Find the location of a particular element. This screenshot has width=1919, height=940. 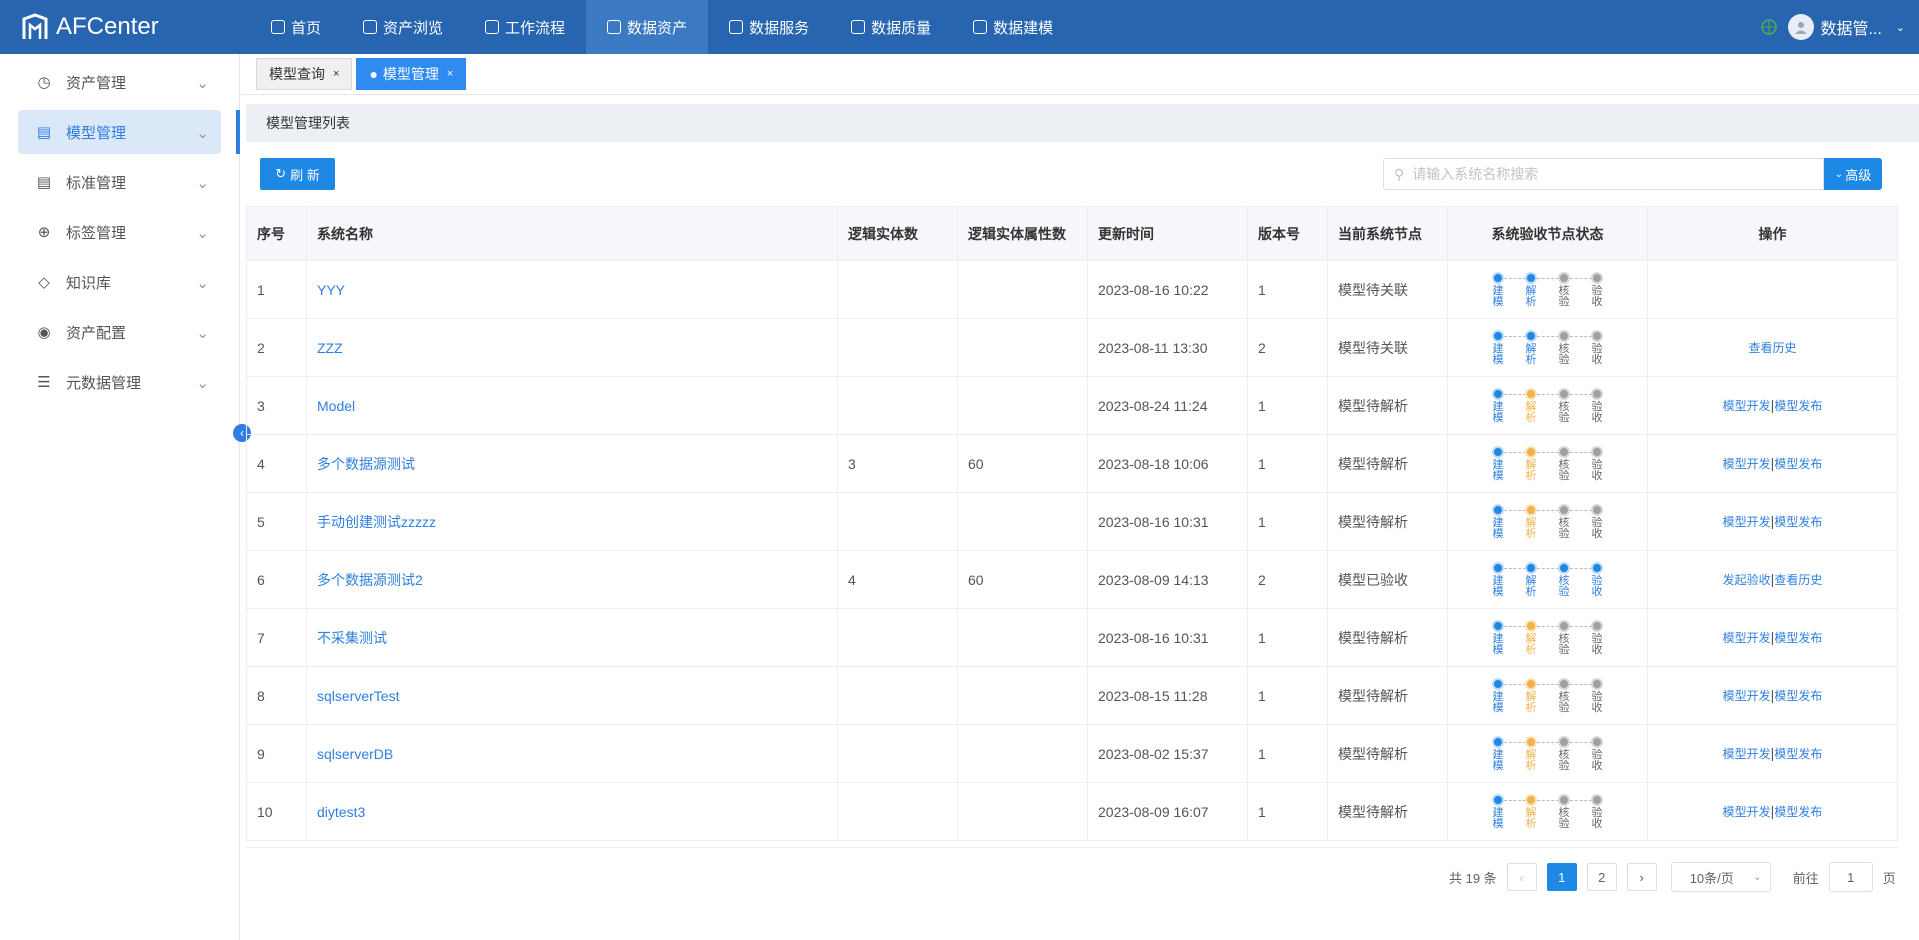

system-name-link: 手动创建测试zzzzz is located at coordinates (376, 522).